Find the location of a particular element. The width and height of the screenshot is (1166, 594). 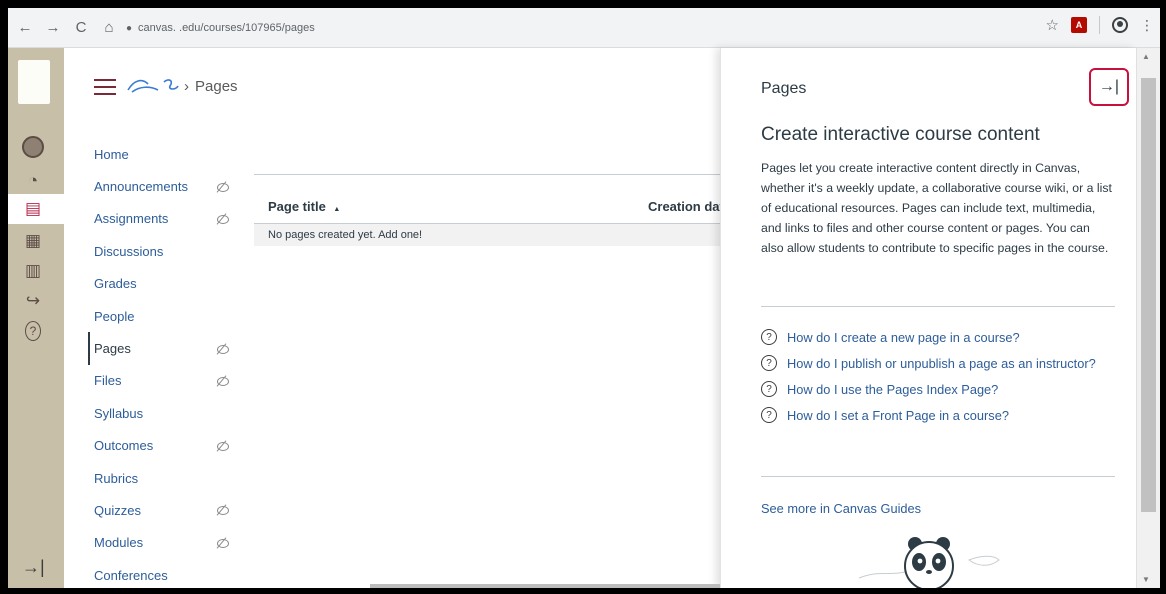

course-nav-item-pages: Pages is located at coordinates (163, 348).